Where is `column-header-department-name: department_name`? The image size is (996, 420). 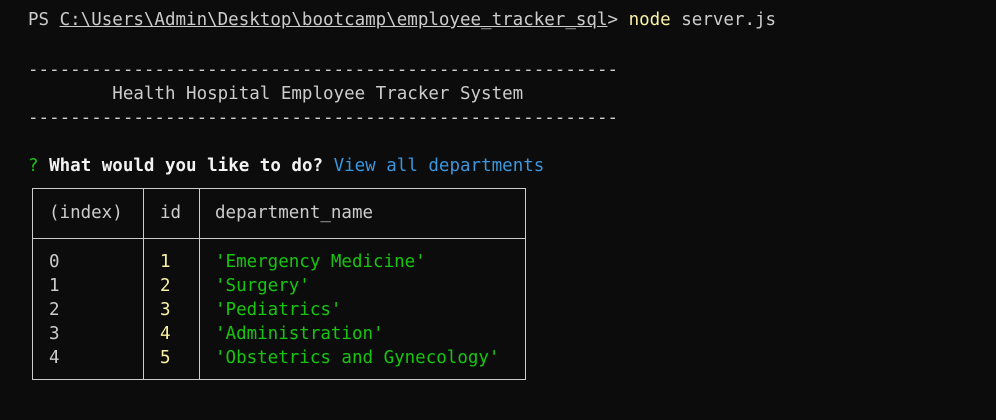
column-header-department-name: department_name is located at coordinates (294, 213).